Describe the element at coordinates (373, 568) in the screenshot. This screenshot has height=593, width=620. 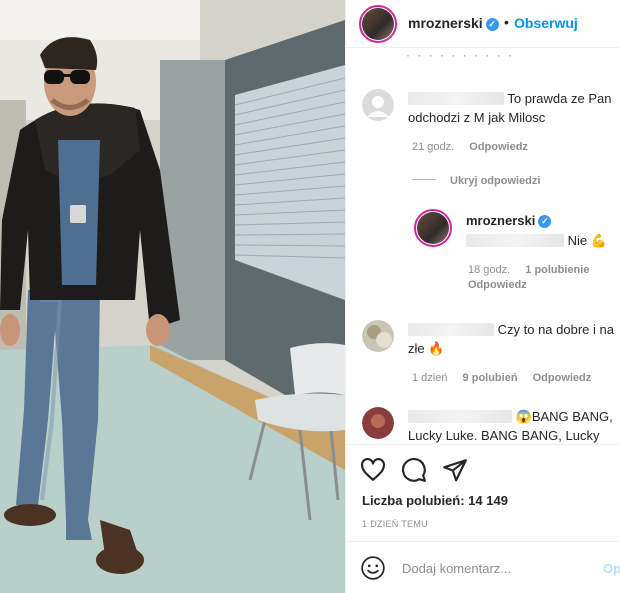
I see `smiley-icon` at that location.